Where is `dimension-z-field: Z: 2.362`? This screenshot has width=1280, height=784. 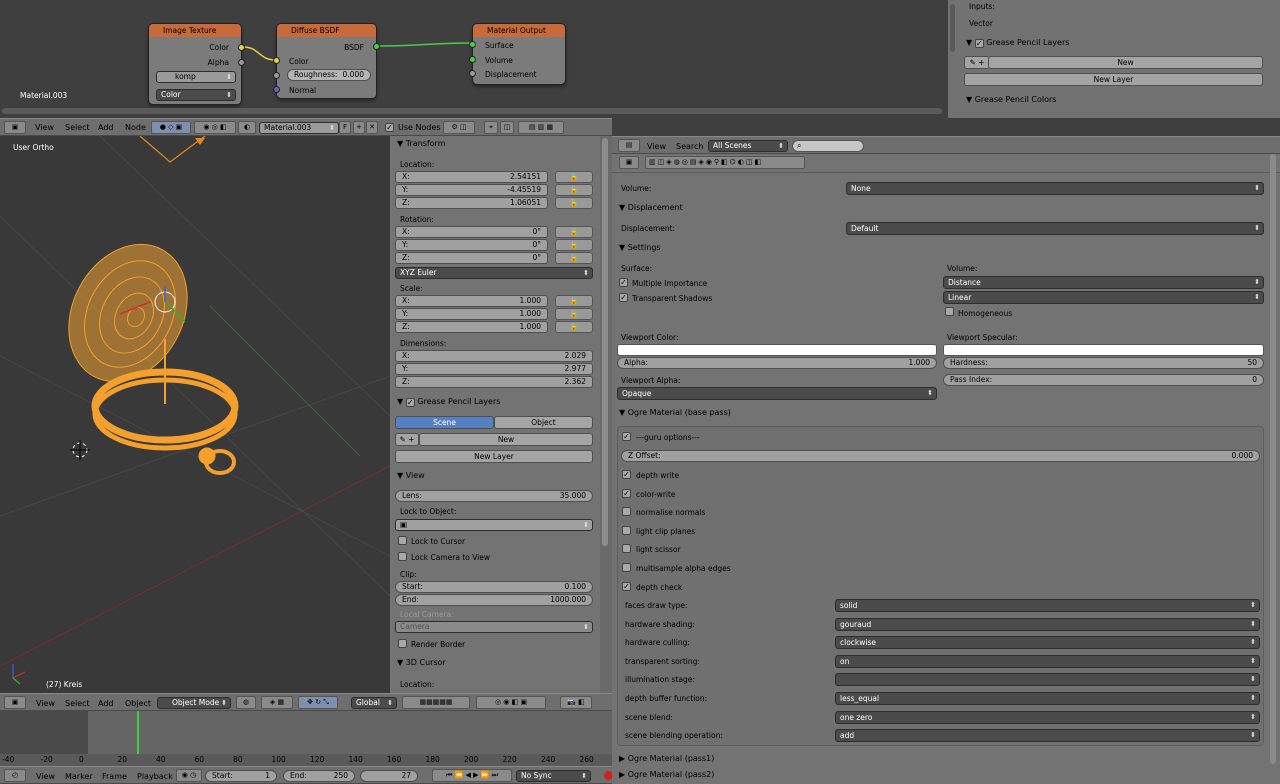 dimension-z-field: Z: 2.362 is located at coordinates (494, 382).